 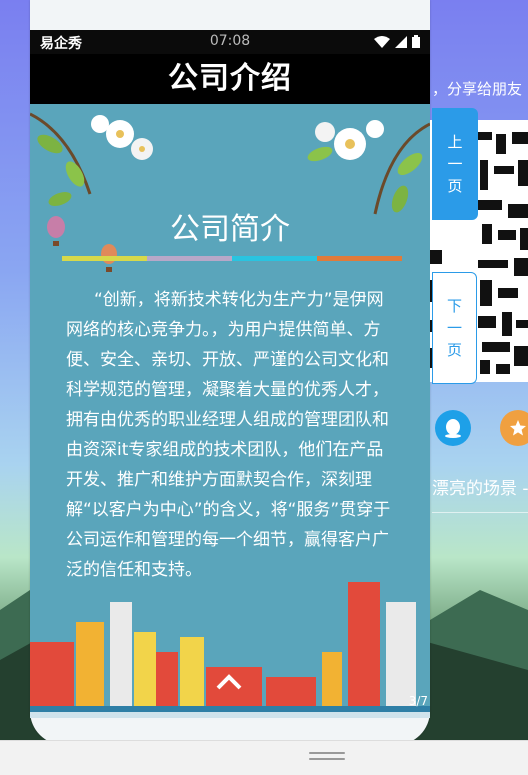 I want to click on qq-share-button, so click(x=453, y=428).